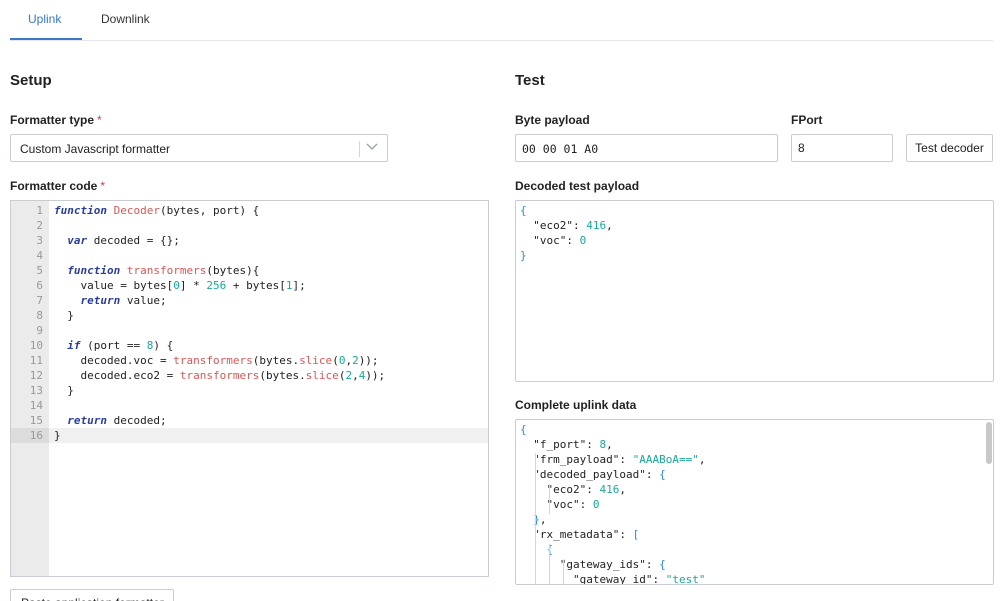 The image size is (1005, 601). Describe the element at coordinates (566, 225) in the screenshot. I see `json-line: "eco2": 416,` at that location.